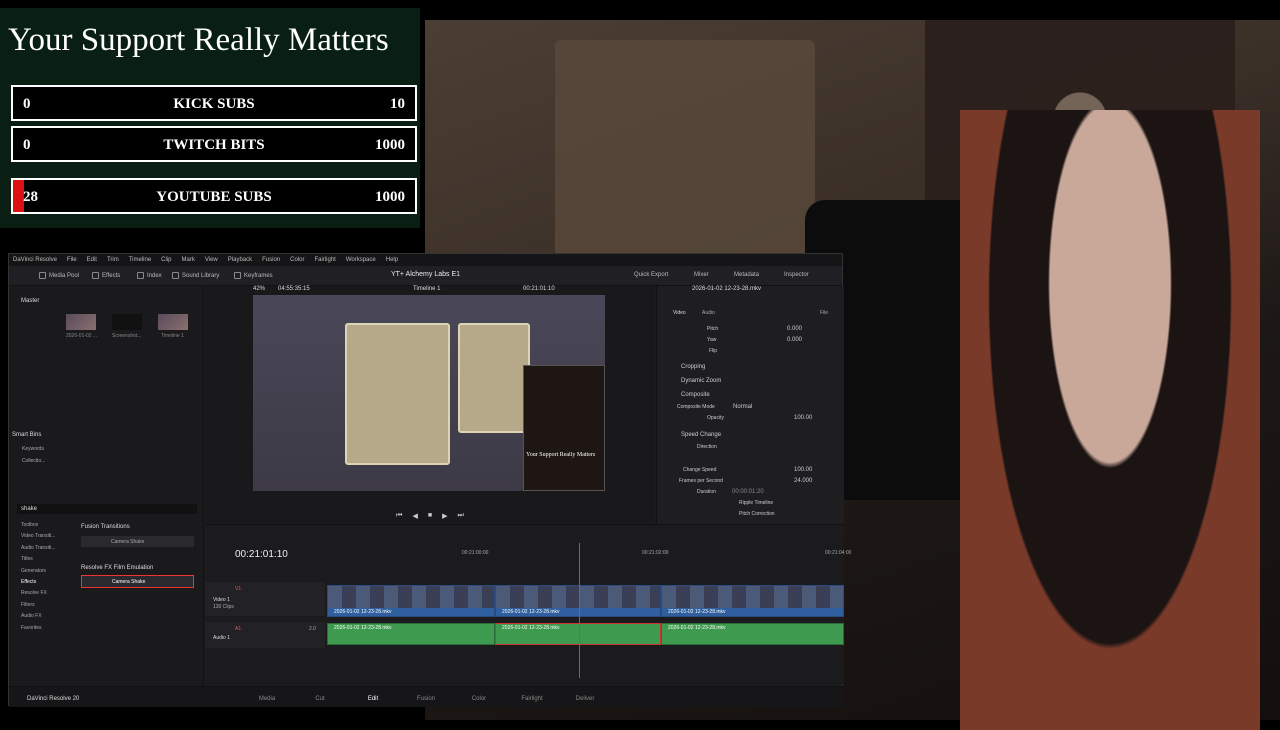 Image resolution: width=1280 pixels, height=730 pixels. Describe the element at coordinates (701, 435) in the screenshot. I see `section-speed-change: Speed Change` at that location.